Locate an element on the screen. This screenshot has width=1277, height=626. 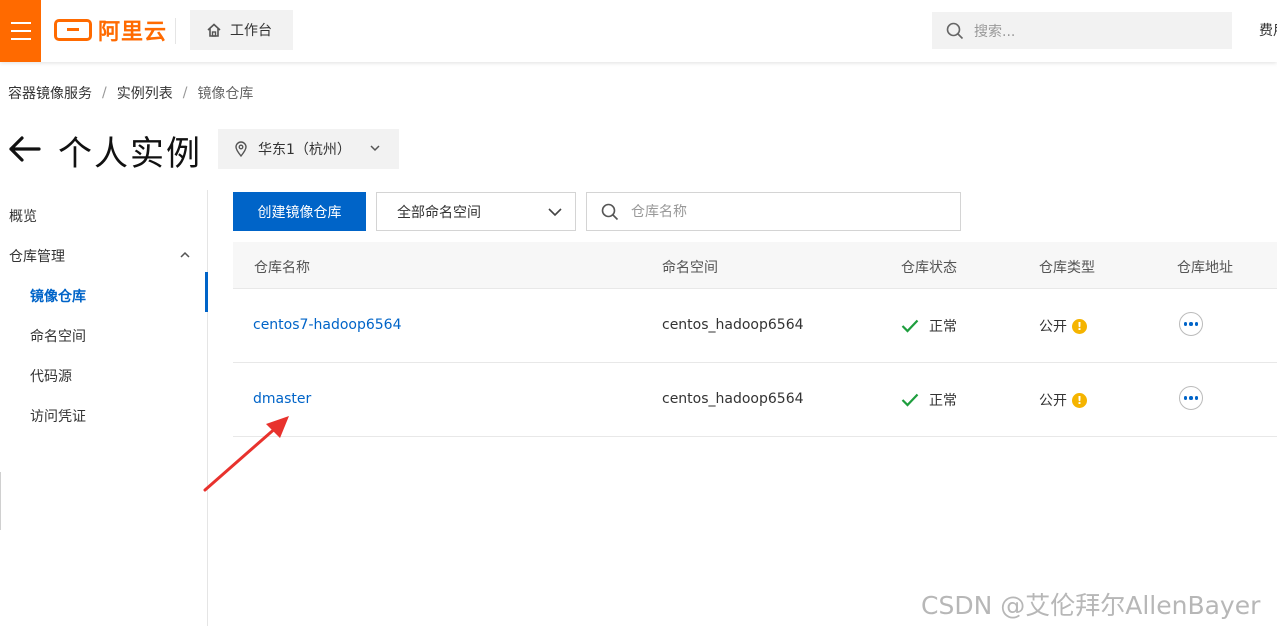
region-label: 华东1（杭州） is located at coordinates (304, 150).